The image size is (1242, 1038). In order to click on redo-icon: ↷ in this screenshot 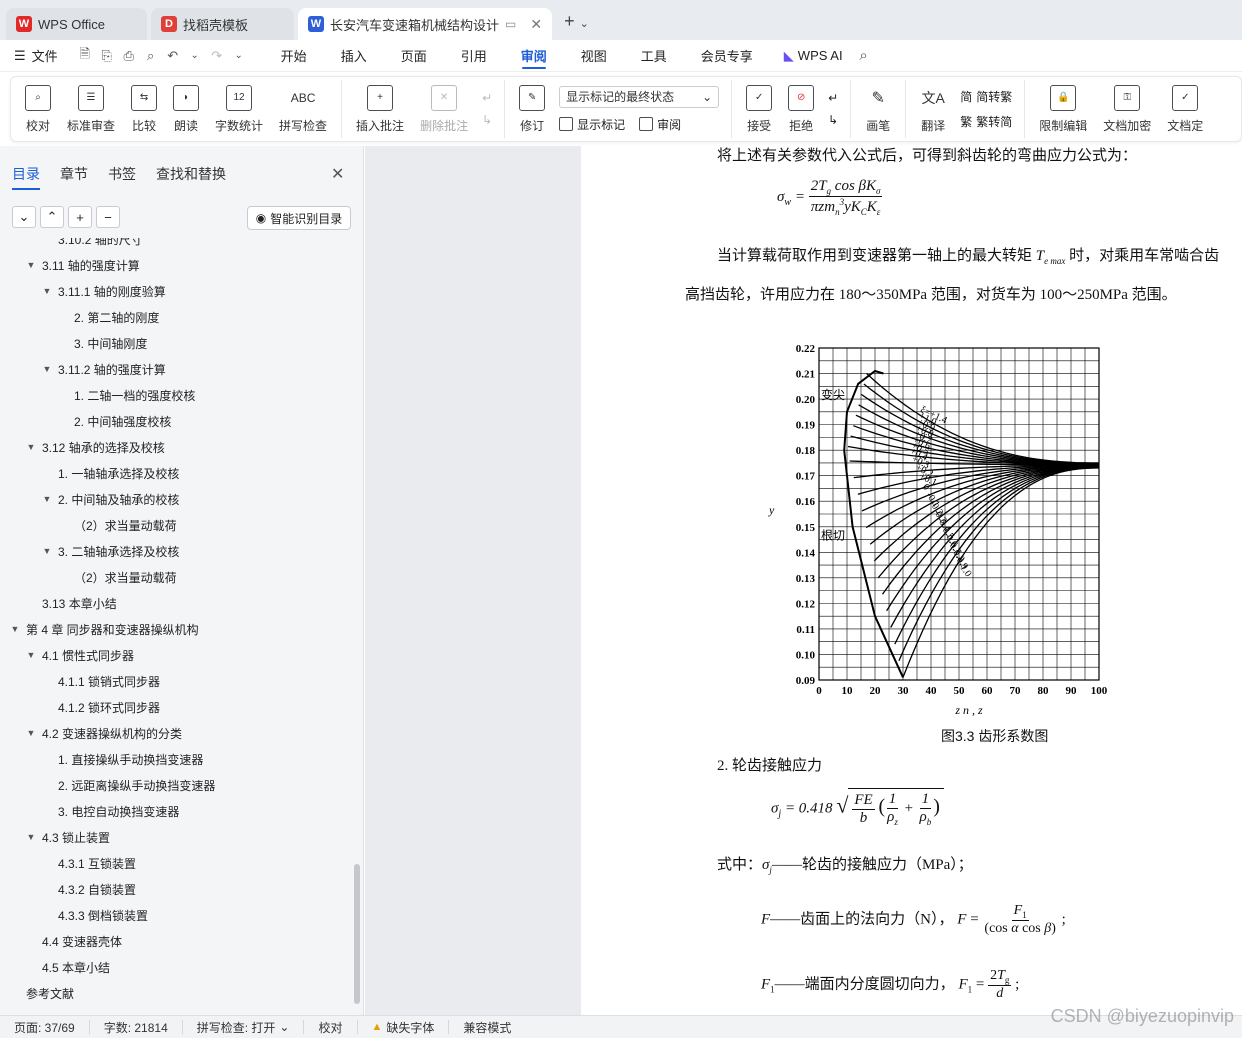, I will do `click(217, 56)`.